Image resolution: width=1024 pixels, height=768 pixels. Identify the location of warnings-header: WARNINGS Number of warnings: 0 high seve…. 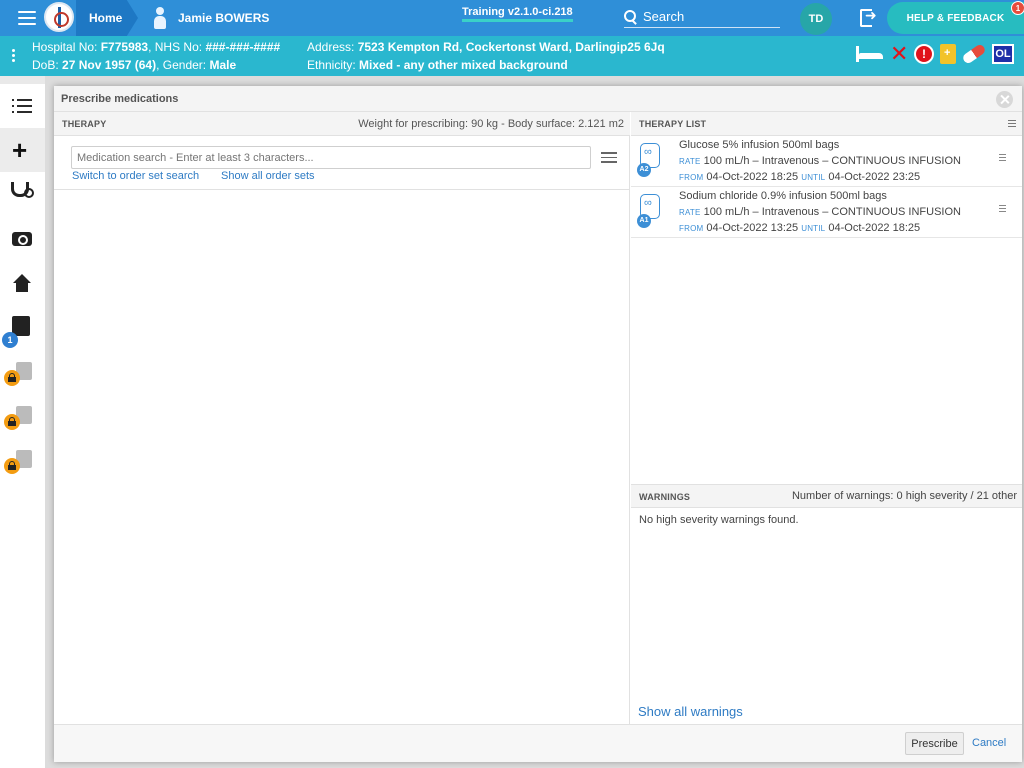
(826, 496).